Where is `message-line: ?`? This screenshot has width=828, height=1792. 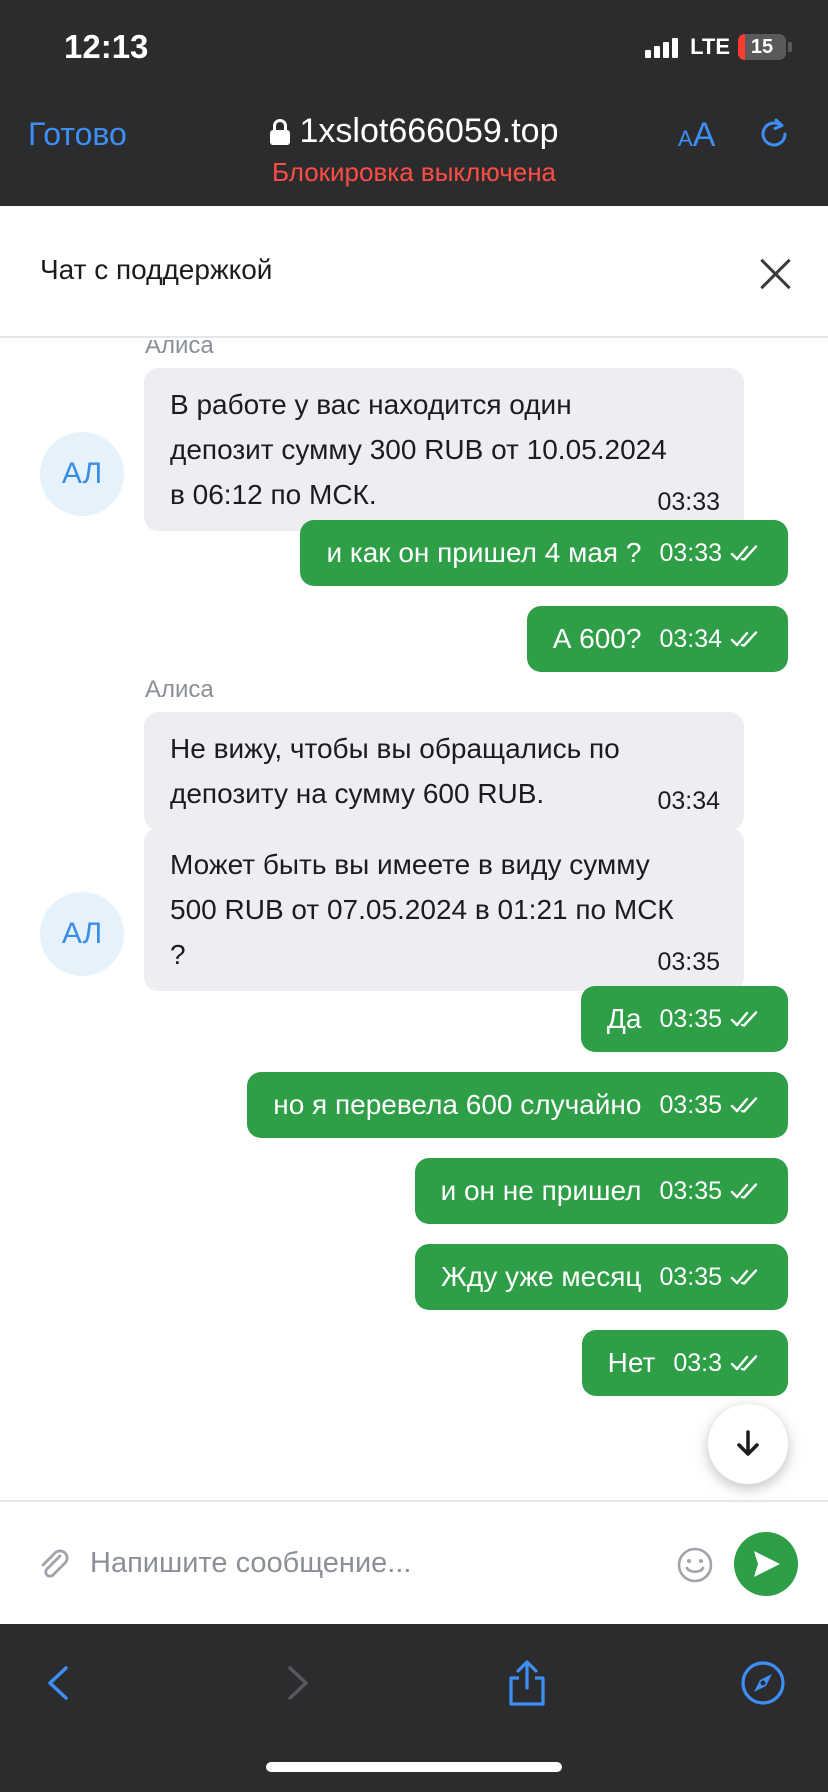 message-line: ? is located at coordinates (178, 954).